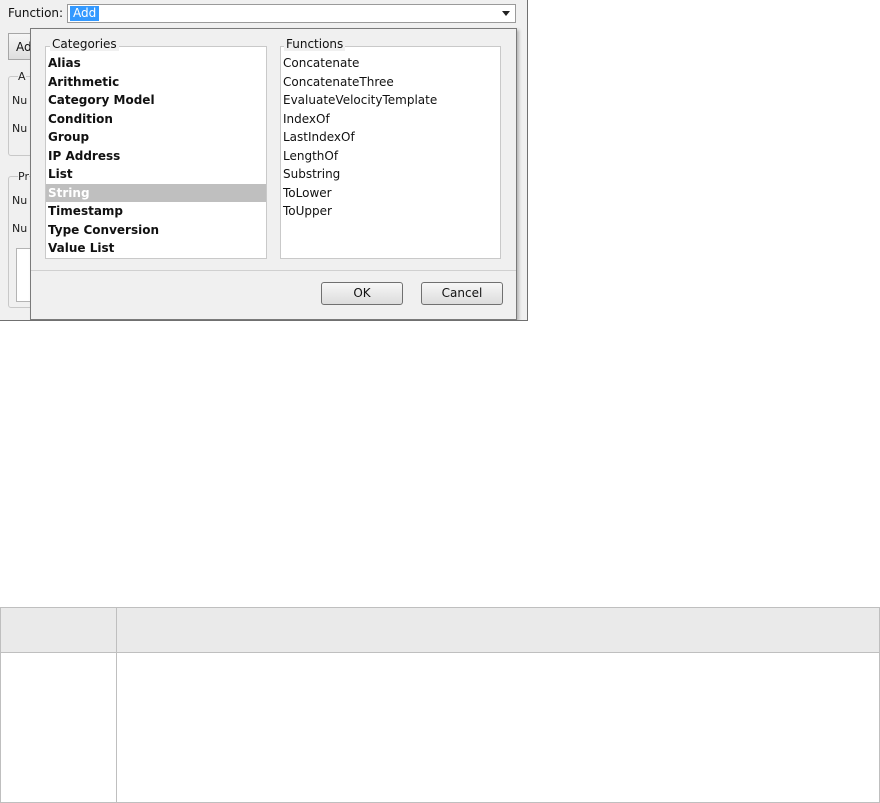 The height and width of the screenshot is (803, 880). I want to click on category-item: String, so click(156, 192).